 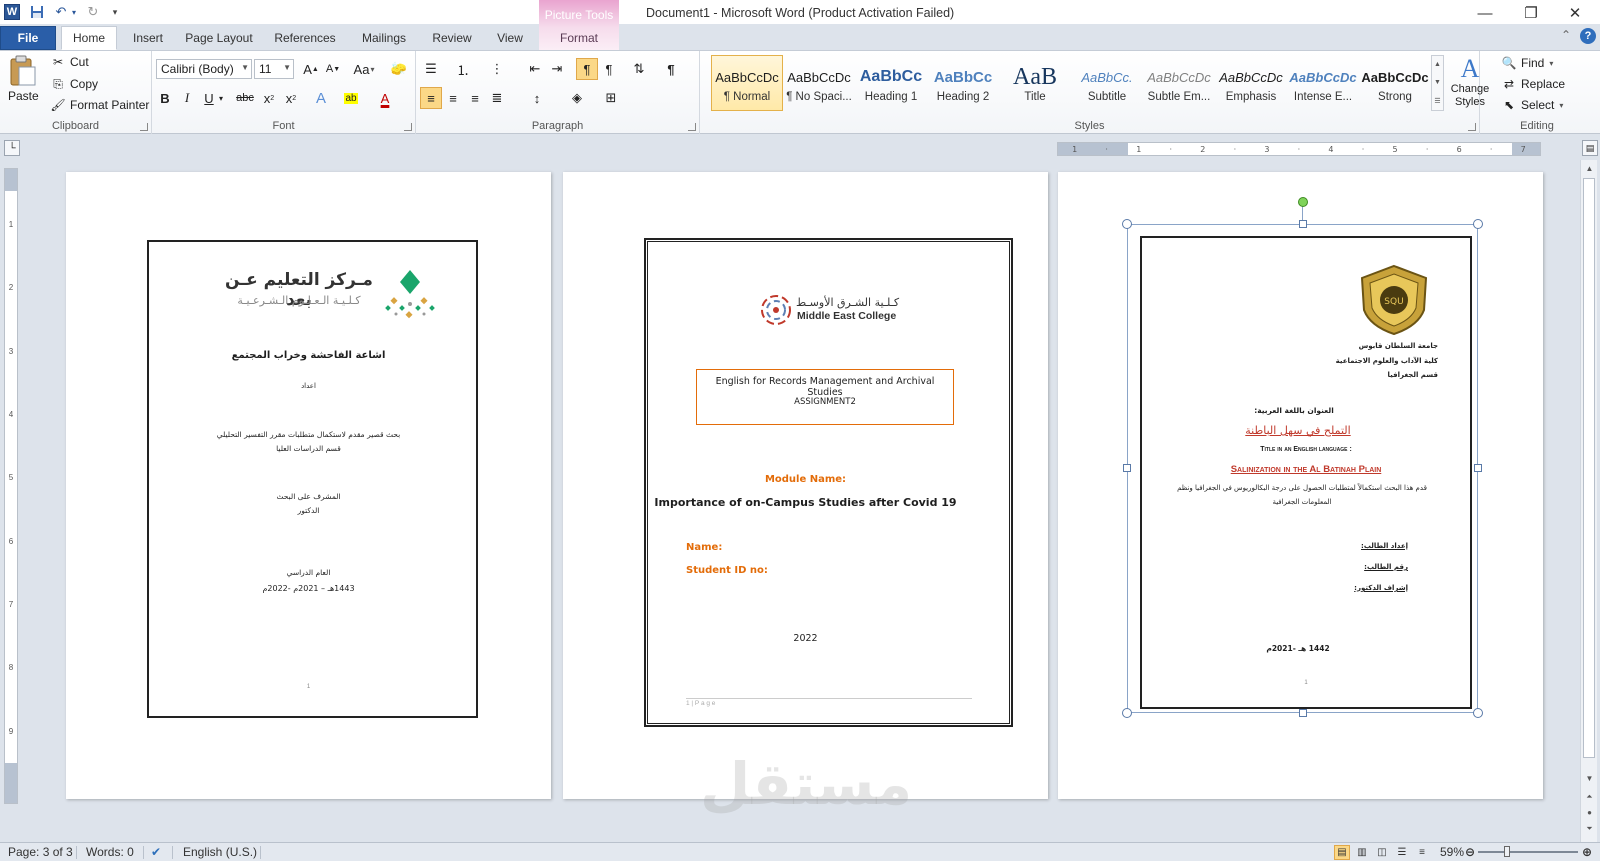 I want to click on tab-references: References, so click(x=305, y=38).